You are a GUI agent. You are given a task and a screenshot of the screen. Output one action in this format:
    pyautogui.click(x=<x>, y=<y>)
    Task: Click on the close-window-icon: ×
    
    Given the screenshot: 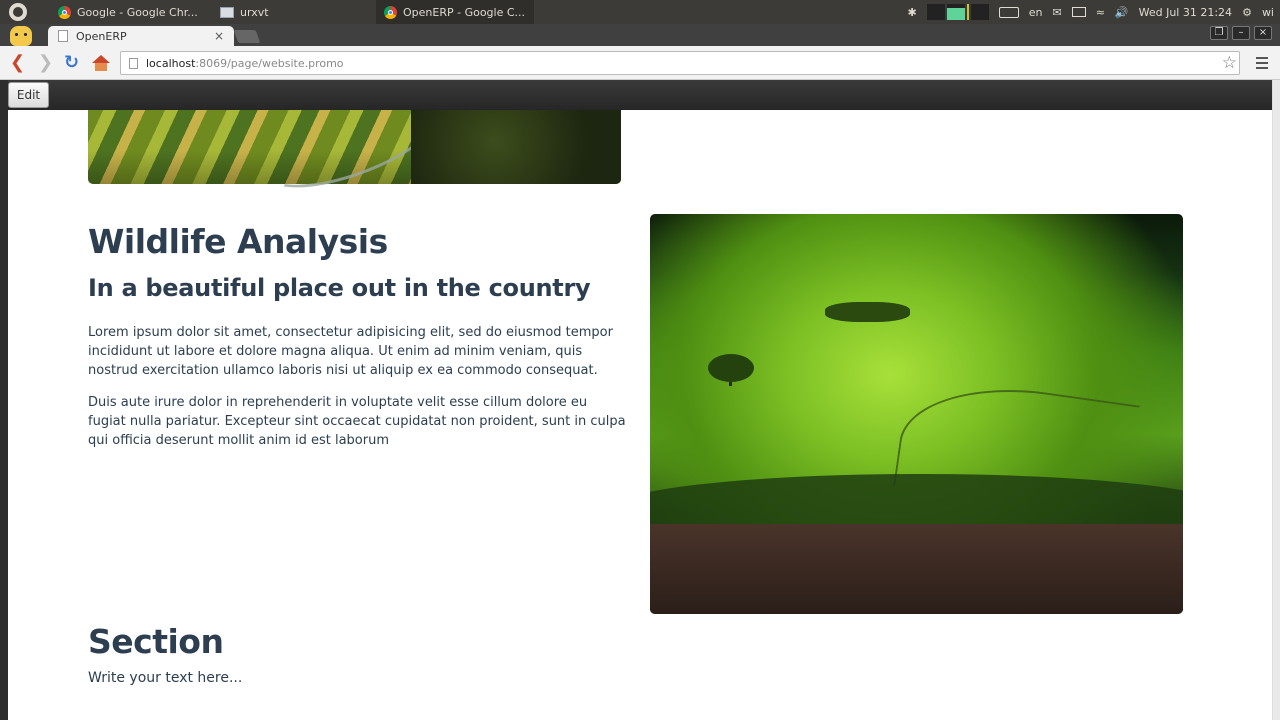 What is the action you would take?
    pyautogui.click(x=1263, y=33)
    